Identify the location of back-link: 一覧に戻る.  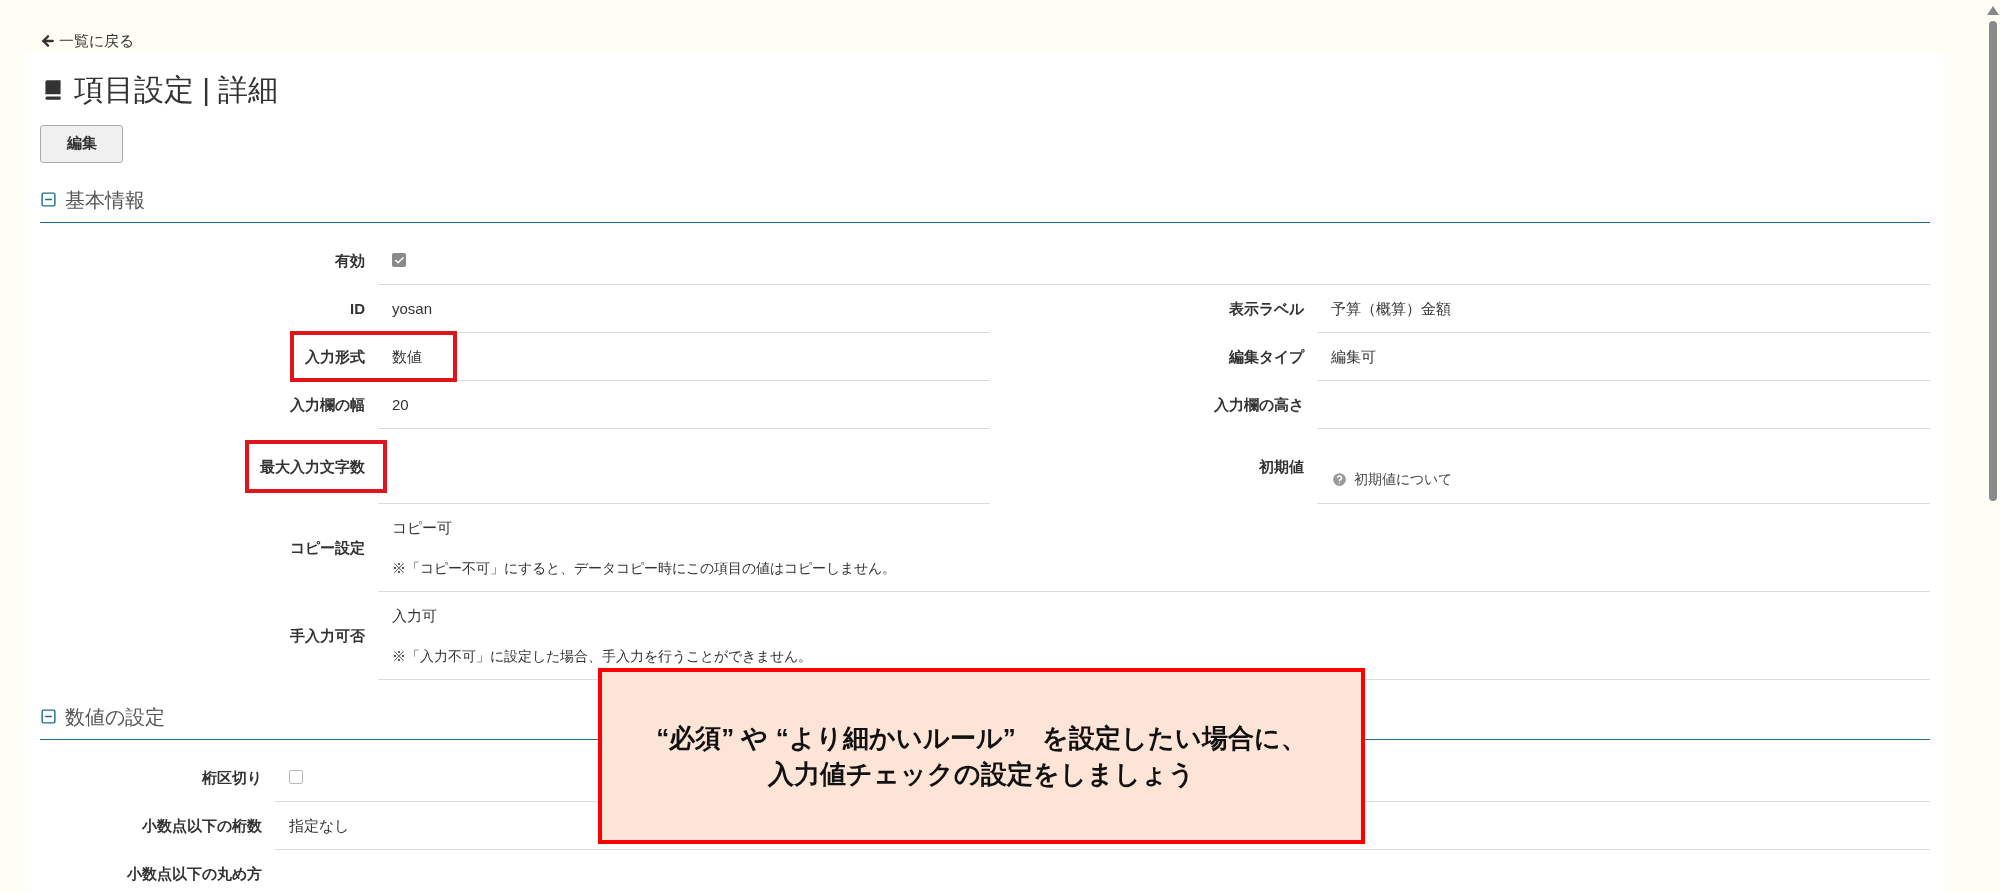
(87, 41).